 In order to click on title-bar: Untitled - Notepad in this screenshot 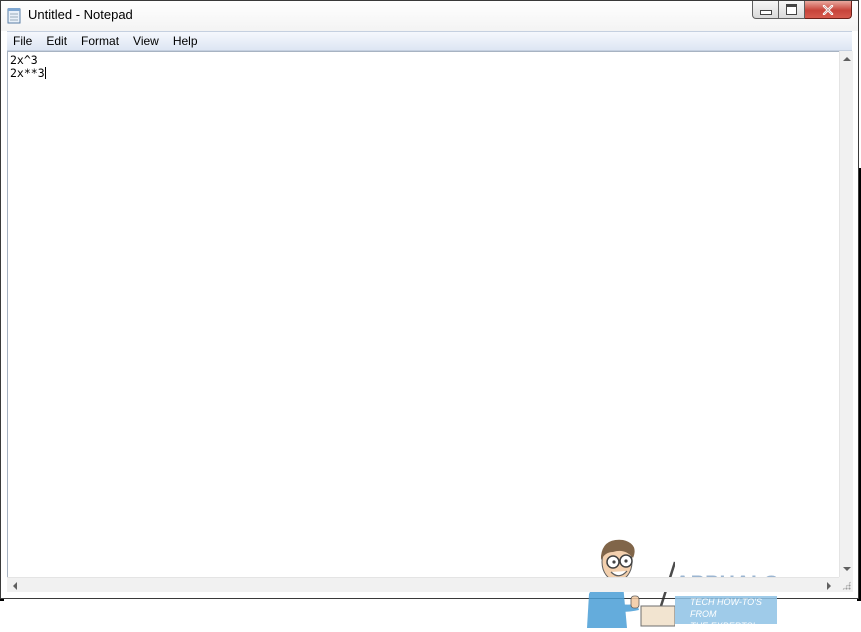, I will do `click(429, 16)`.